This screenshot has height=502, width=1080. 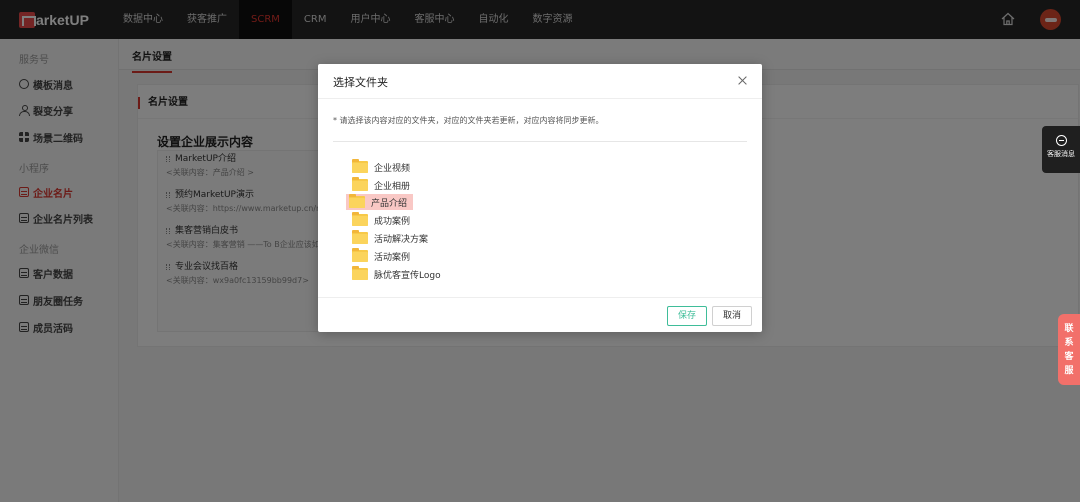 What do you see at coordinates (540, 314) in the screenshot?
I see `dialog-footer: 保存 取消` at bounding box center [540, 314].